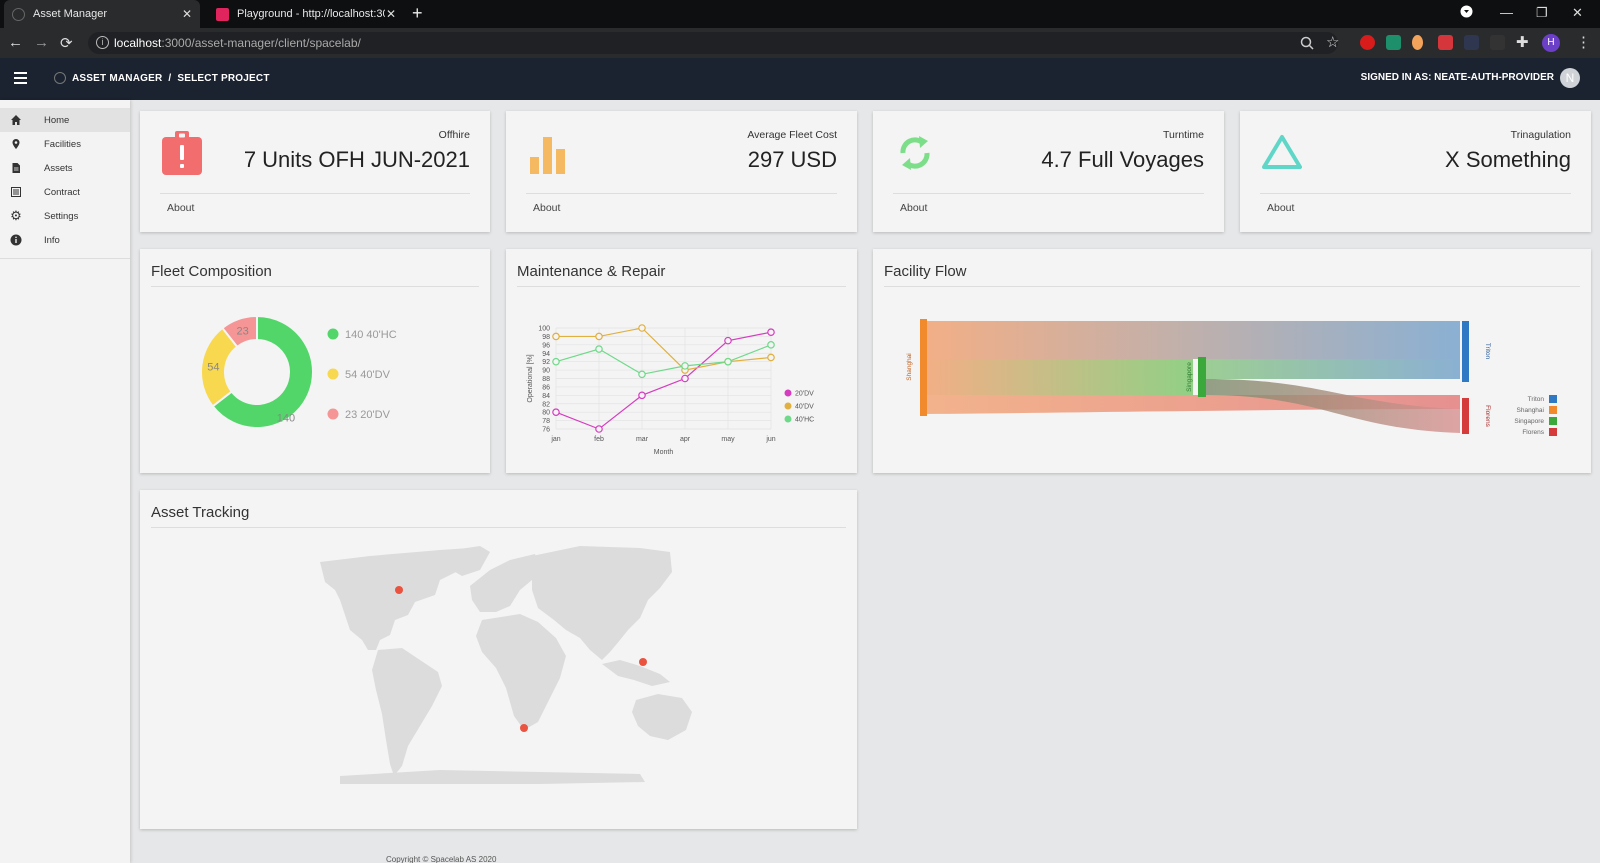  What do you see at coordinates (65, 144) in the screenshot?
I see `sidebar-item-facilities: Facilities` at bounding box center [65, 144].